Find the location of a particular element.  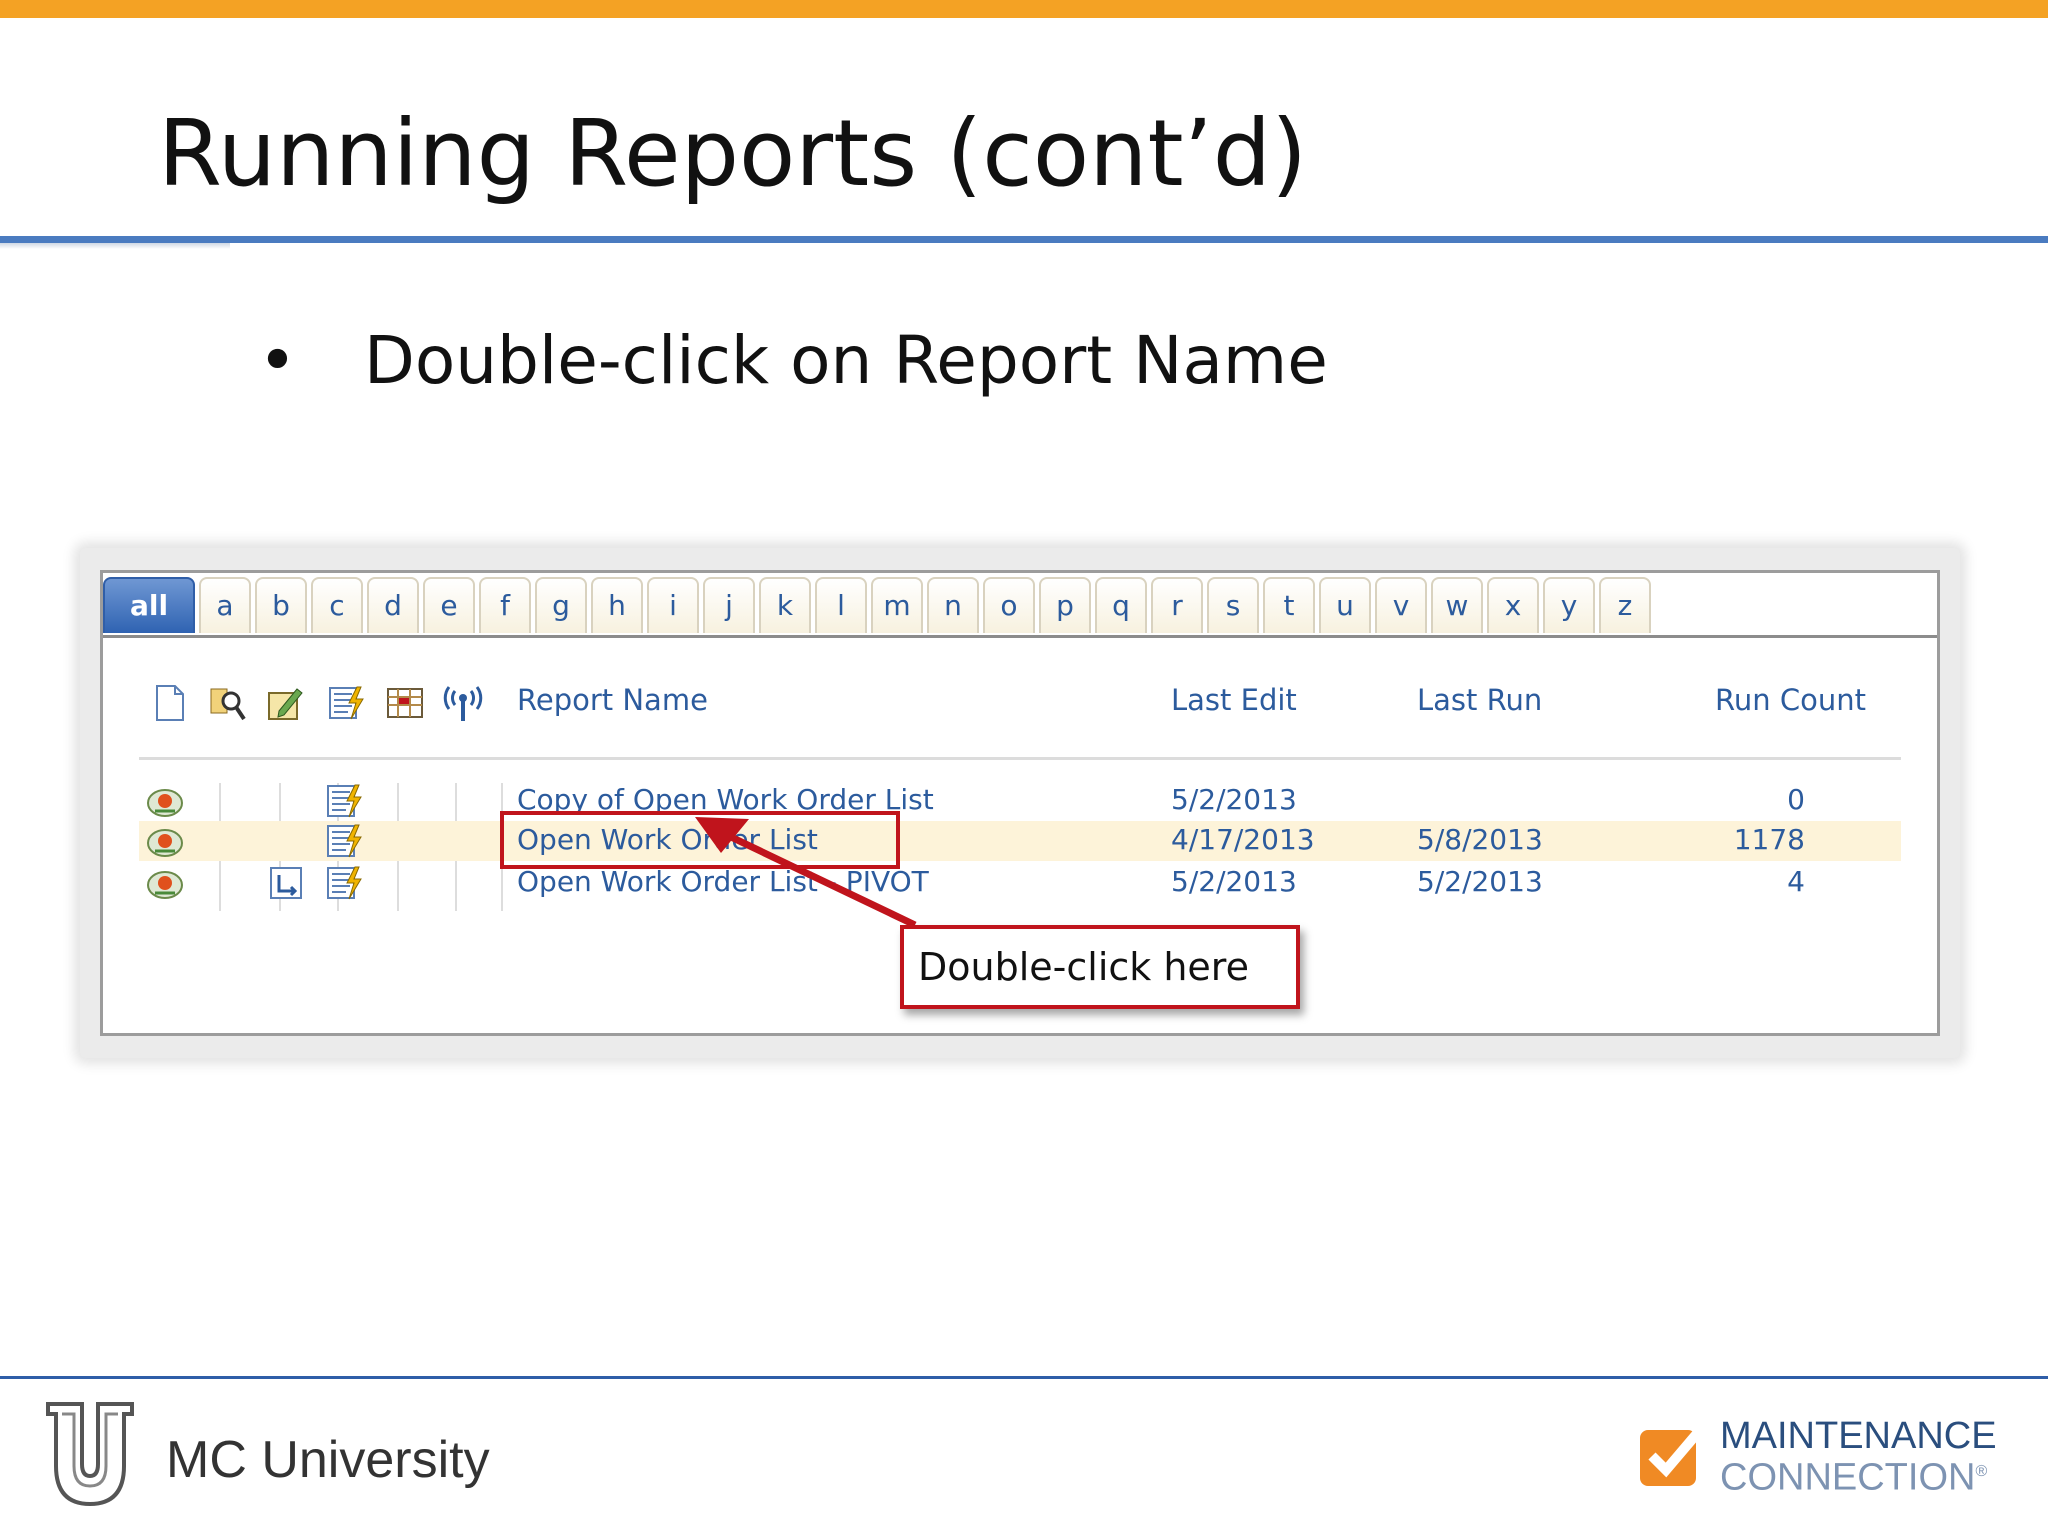

tab-j: j is located at coordinates (729, 605).